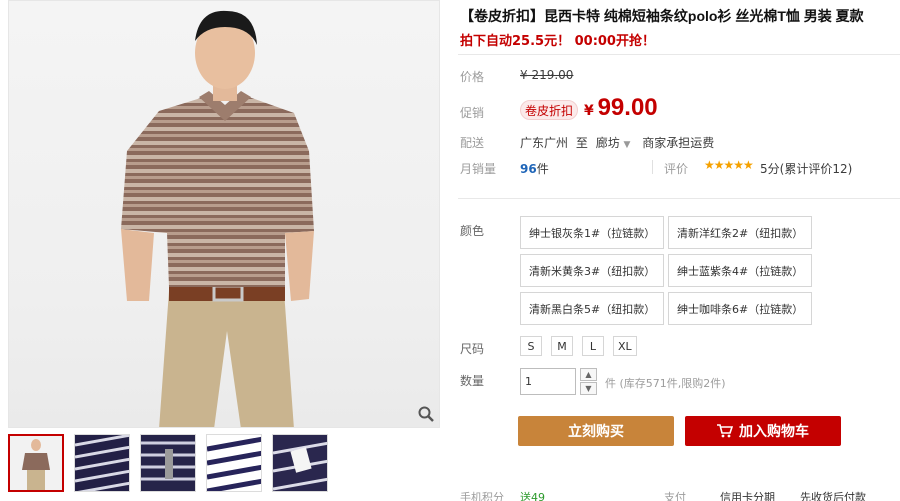 This screenshot has height=501, width=900. Describe the element at coordinates (472, 143) in the screenshot. I see `shipping-label: 配送` at that location.